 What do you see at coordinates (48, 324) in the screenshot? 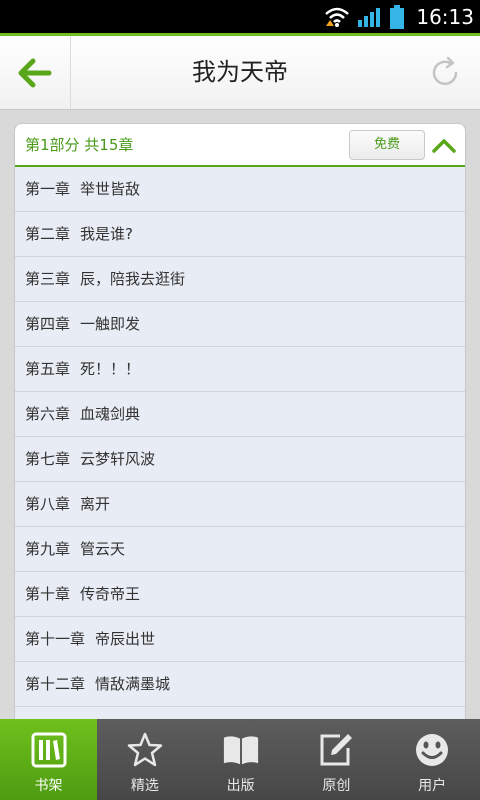
I see `chapter-number: 第四章` at bounding box center [48, 324].